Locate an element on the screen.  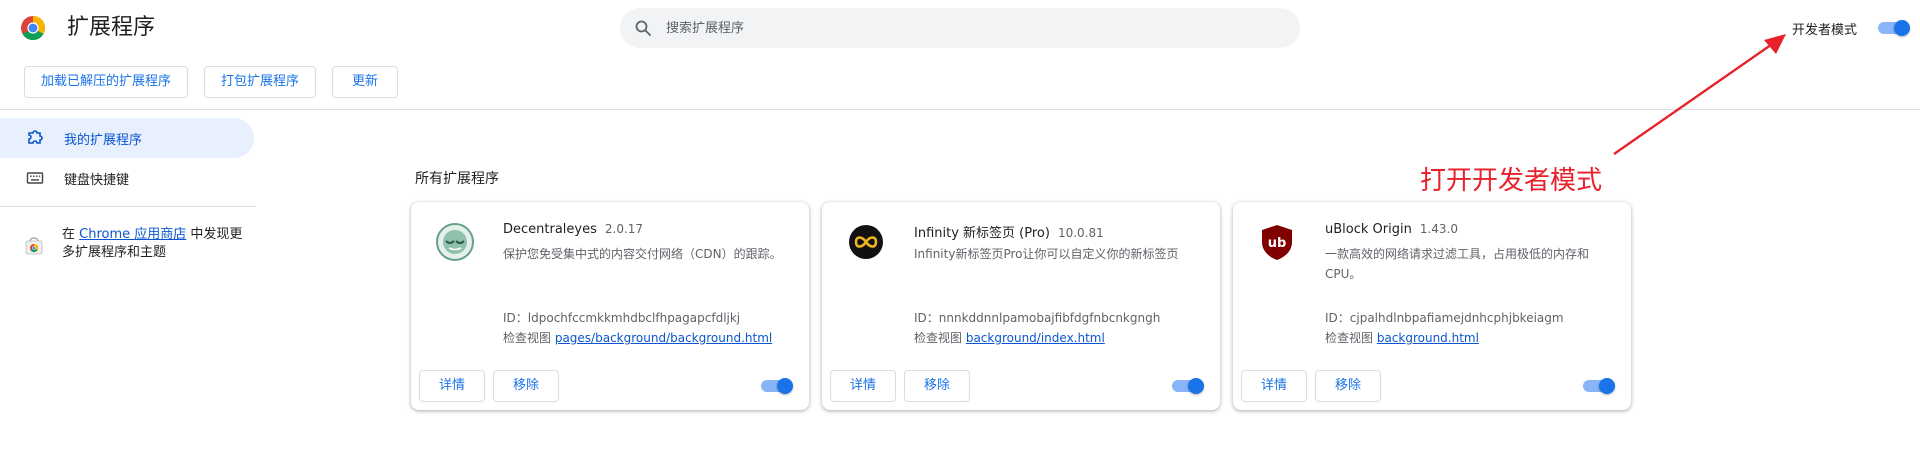
extension-id: ID：ldpochfccmkkmhdbclfhpagapcfdljkj is located at coordinates (621, 318).